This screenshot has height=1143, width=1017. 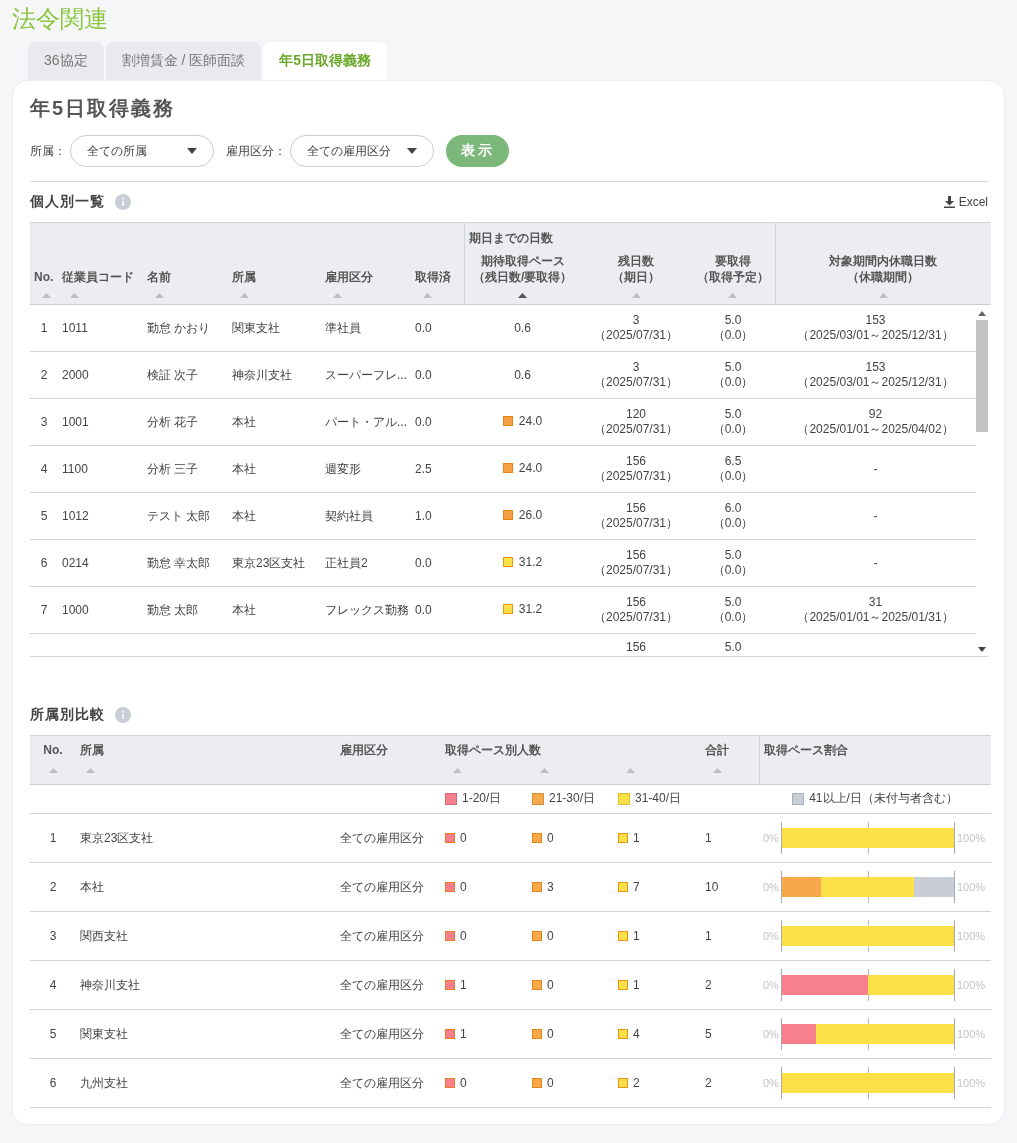 What do you see at coordinates (92, 886) in the screenshot?
I see `department-name: 本社` at bounding box center [92, 886].